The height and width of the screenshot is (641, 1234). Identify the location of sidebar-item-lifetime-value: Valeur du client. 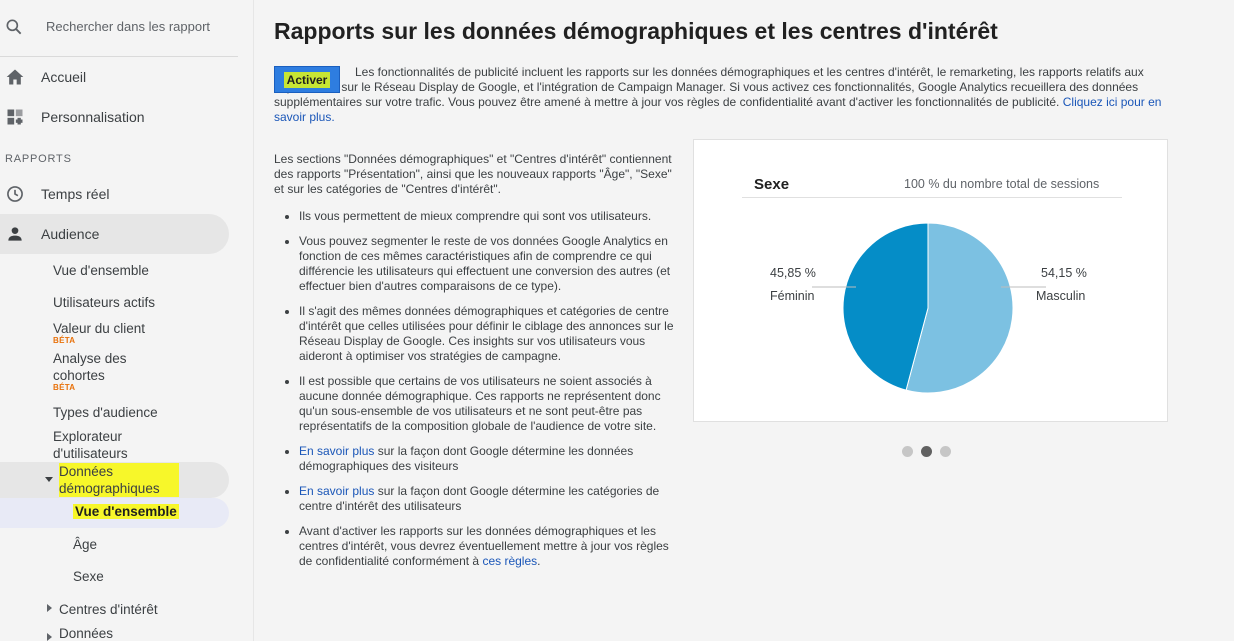
(128, 328).